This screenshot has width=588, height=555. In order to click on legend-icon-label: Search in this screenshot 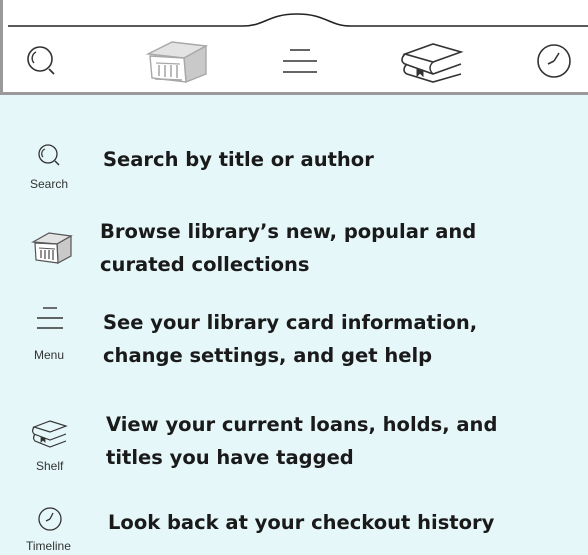, I will do `click(49, 184)`.